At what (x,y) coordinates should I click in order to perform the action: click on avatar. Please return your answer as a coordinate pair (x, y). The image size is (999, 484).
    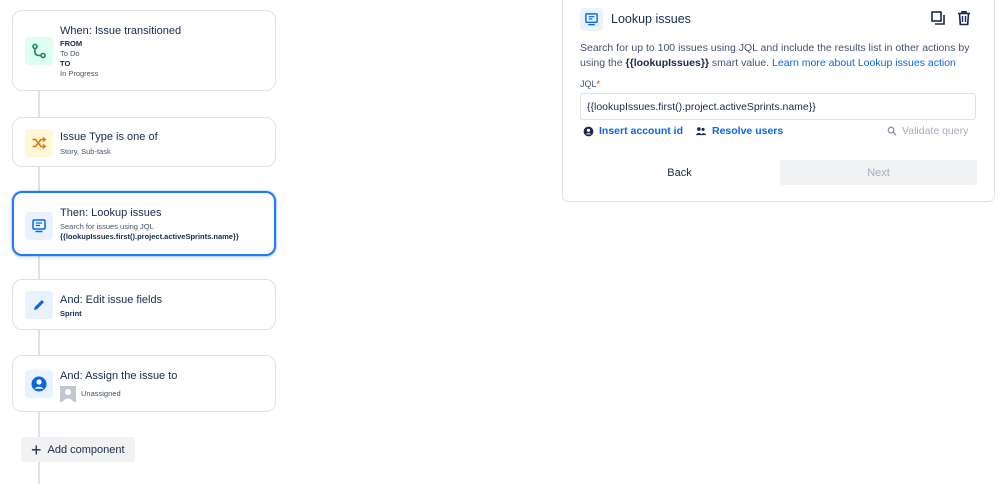
    Looking at the image, I should click on (68, 394).